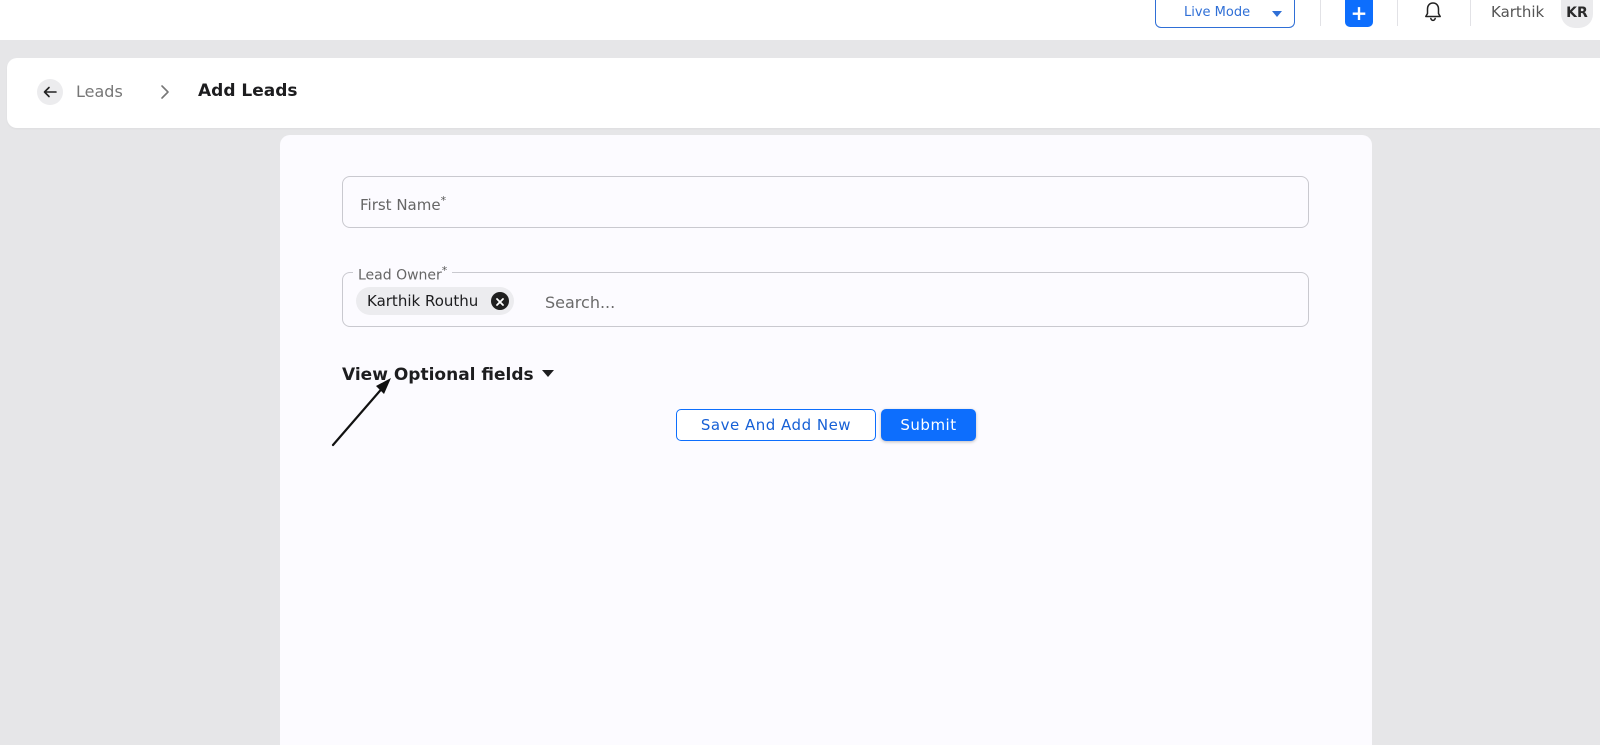 The height and width of the screenshot is (745, 1600). I want to click on page-title: Add Leads, so click(248, 91).